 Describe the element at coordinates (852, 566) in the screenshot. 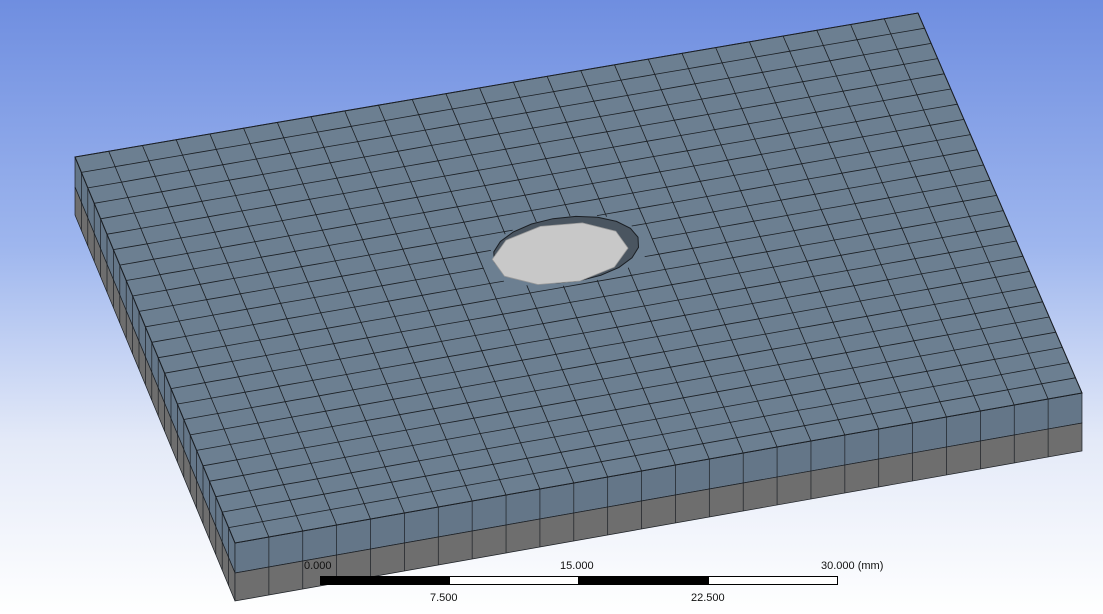

I see `scale-label-30-mm: 30.000 (mm)` at that location.